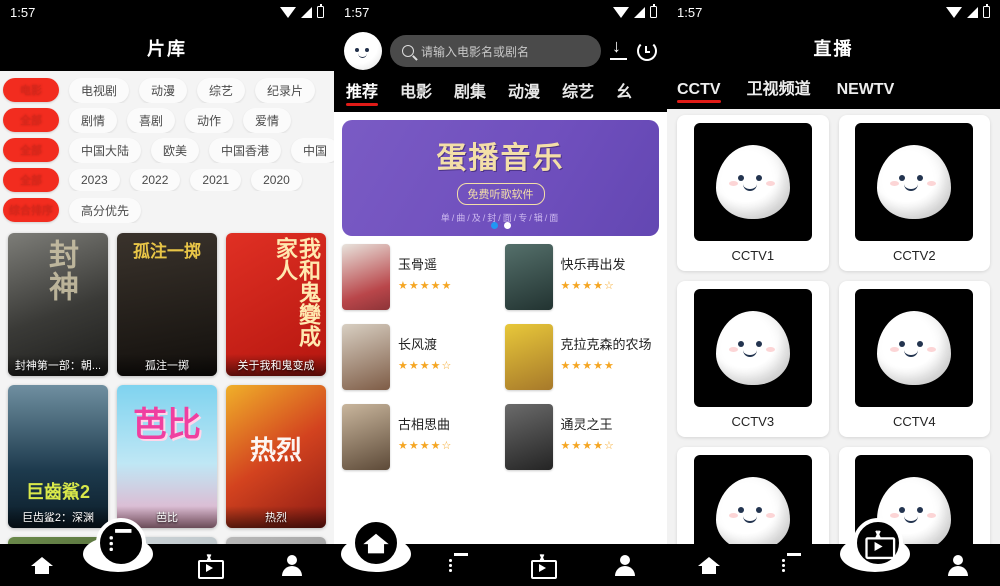 Image resolution: width=1000 pixels, height=586 pixels. I want to click on home-icon, so click(376, 543).